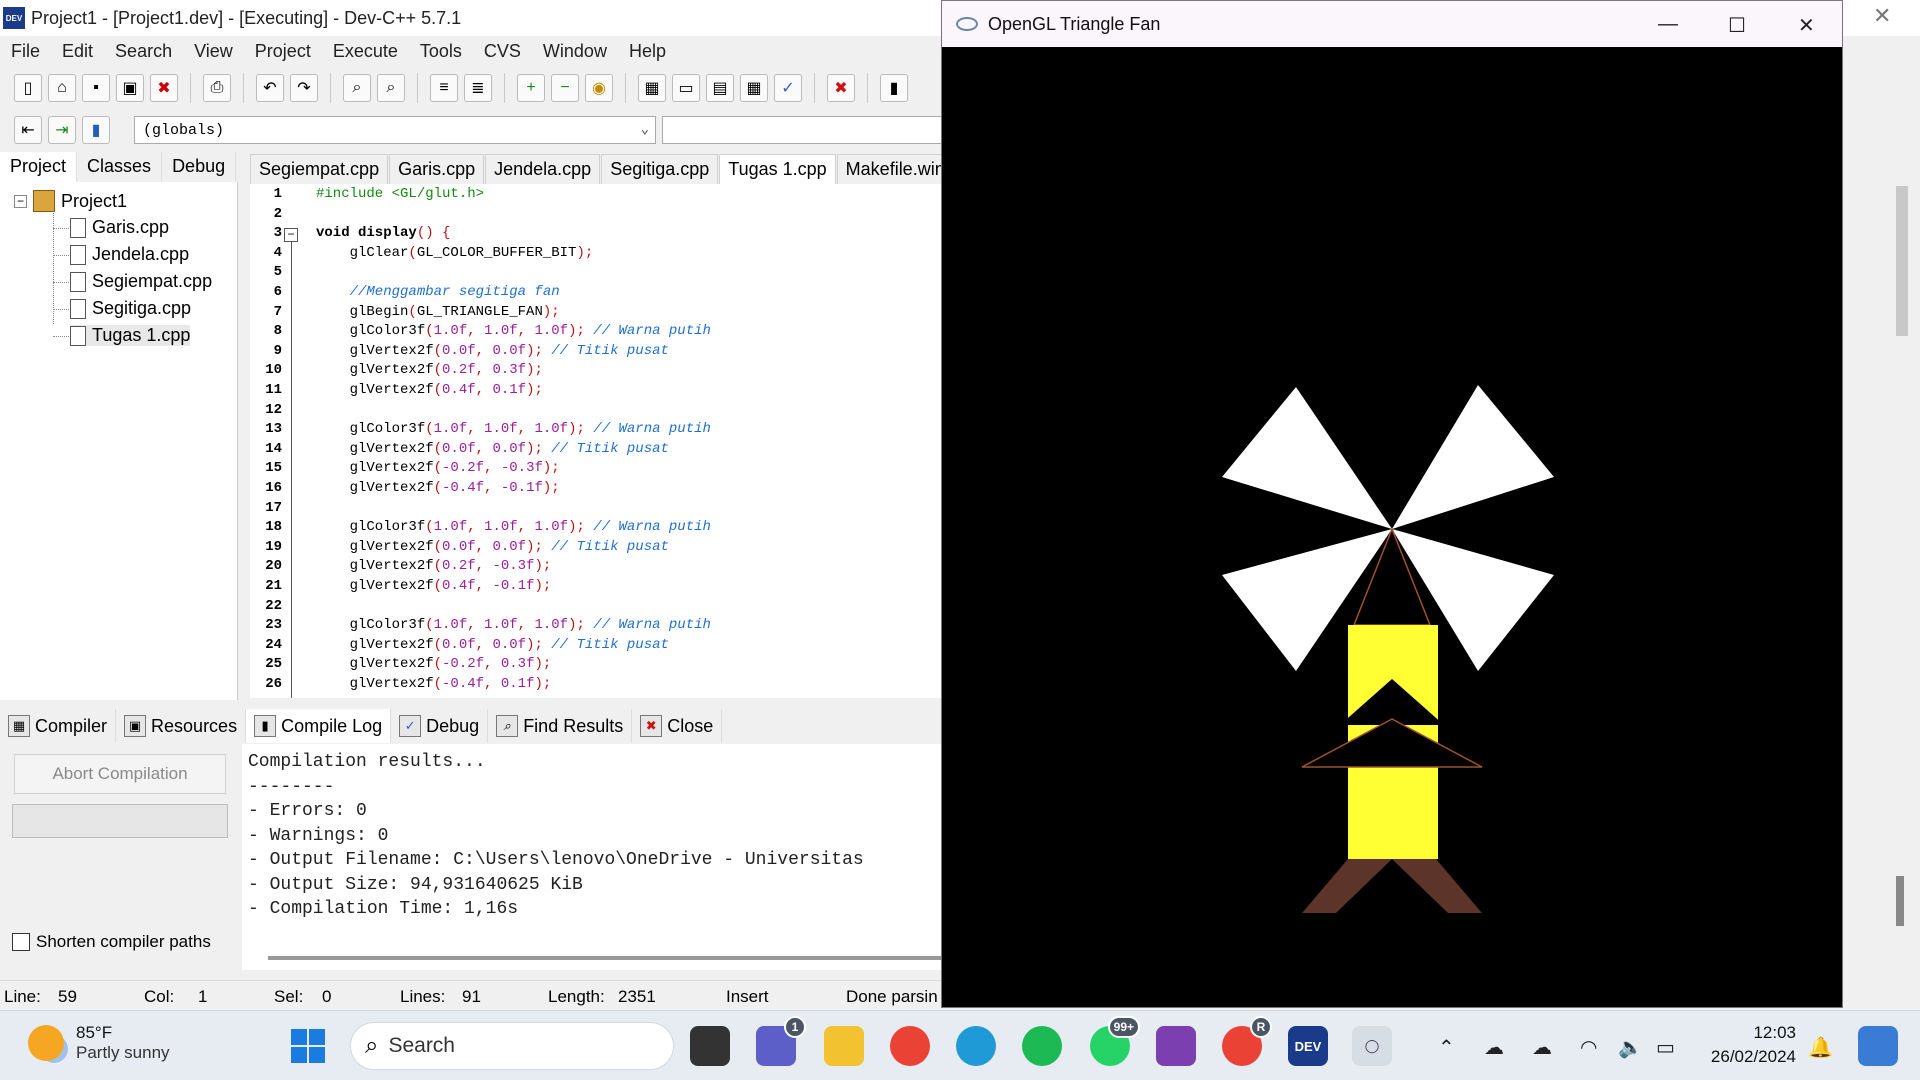 Image resolution: width=1920 pixels, height=1080 pixels. I want to click on fold-icon: −, so click(291, 235).